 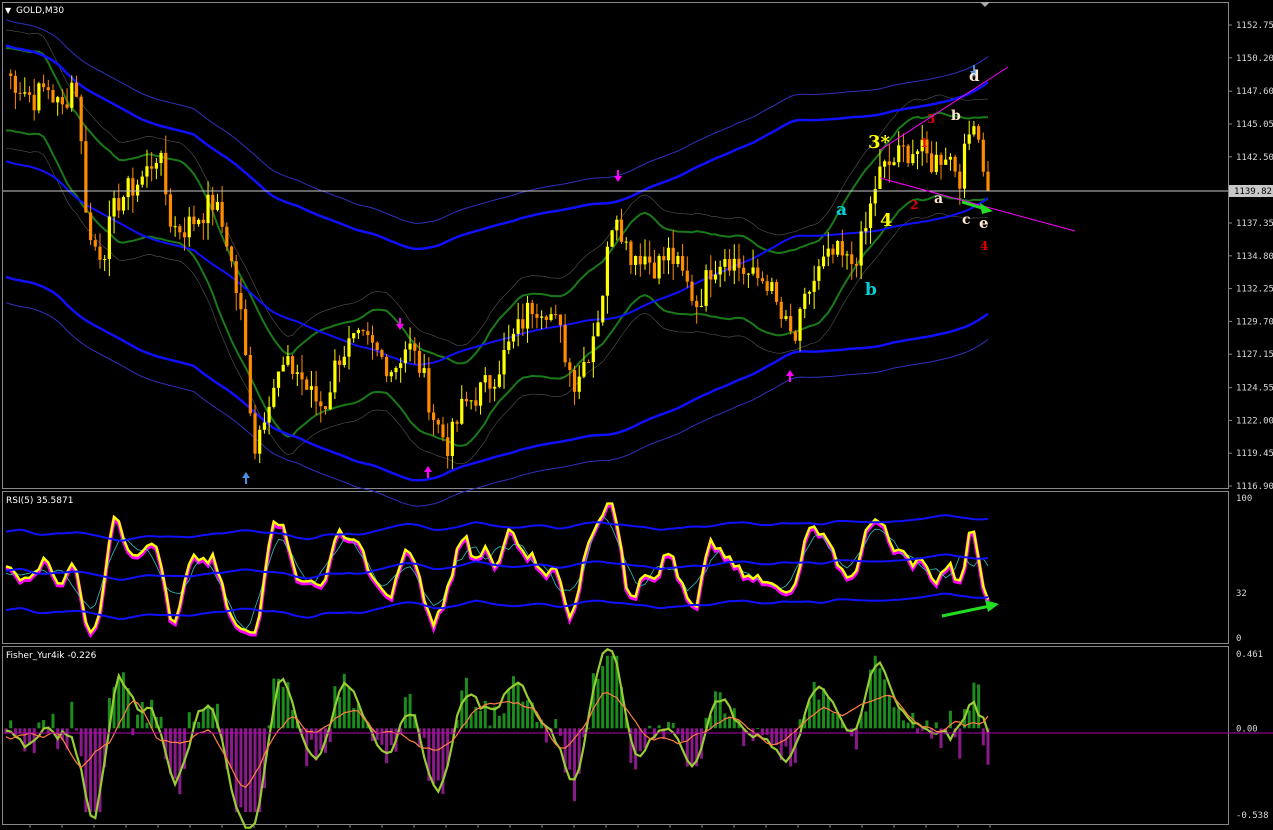 What do you see at coordinates (1241, 594) in the screenshot?
I see `rsi-axis-label: 32` at bounding box center [1241, 594].